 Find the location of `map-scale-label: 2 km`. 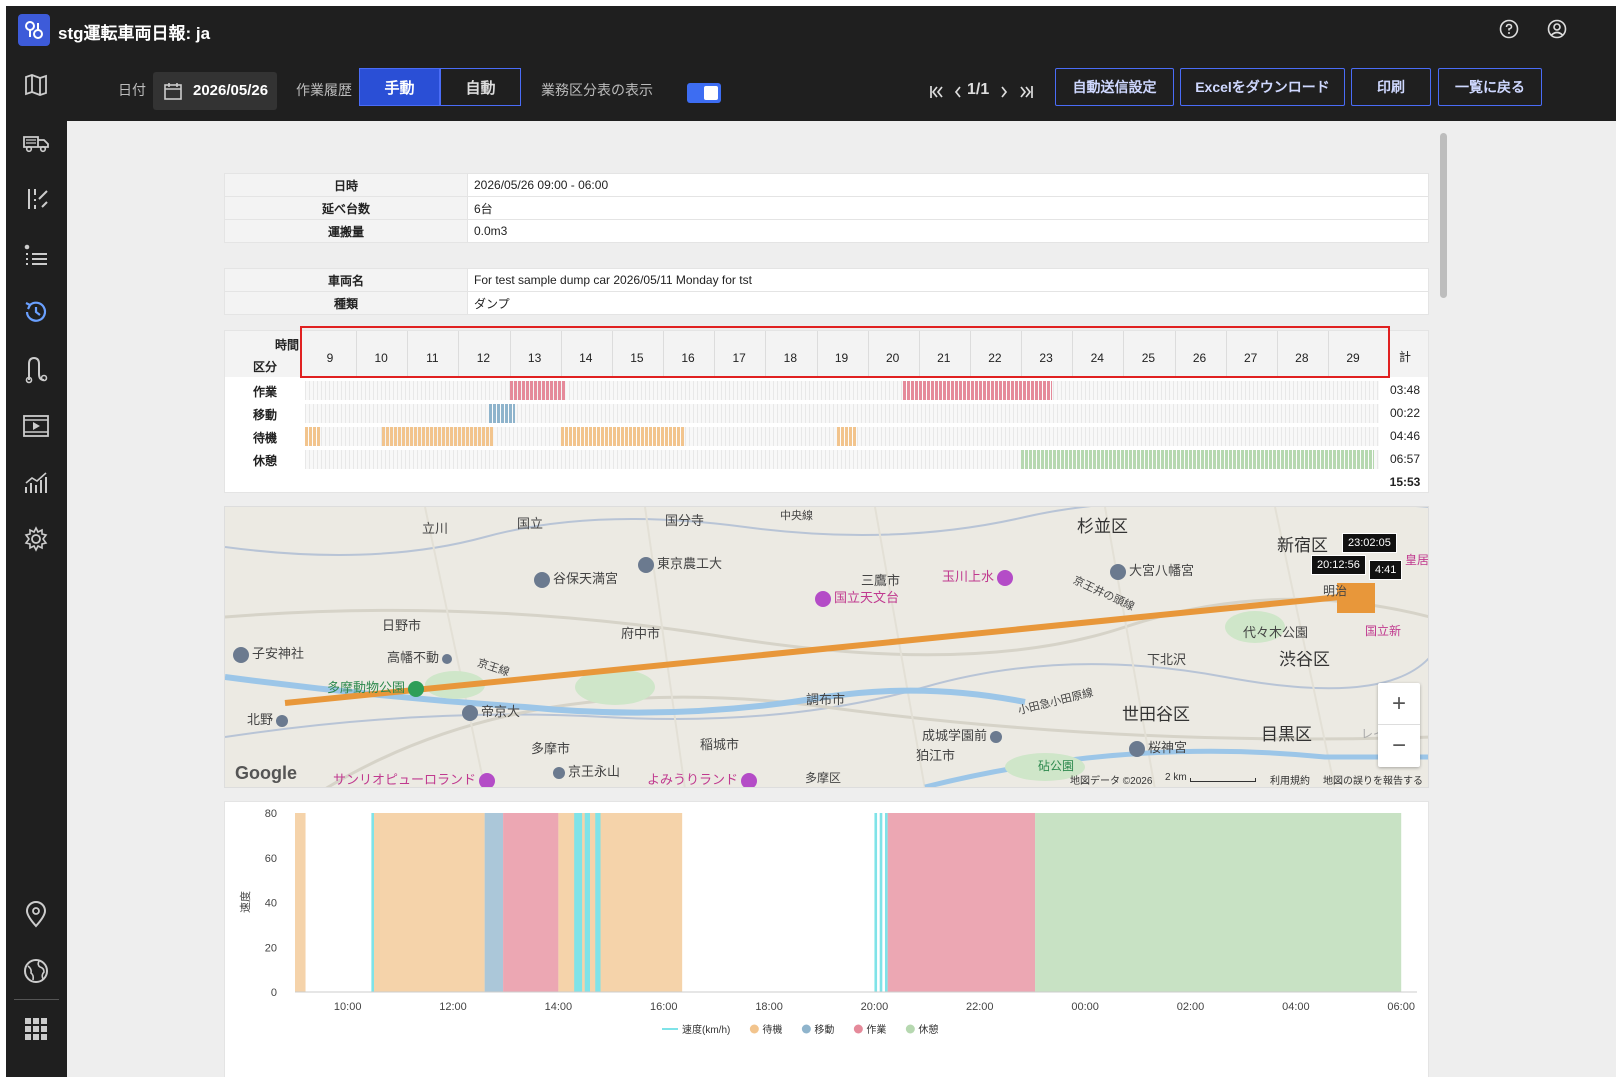

map-scale-label: 2 km is located at coordinates (1176, 777).